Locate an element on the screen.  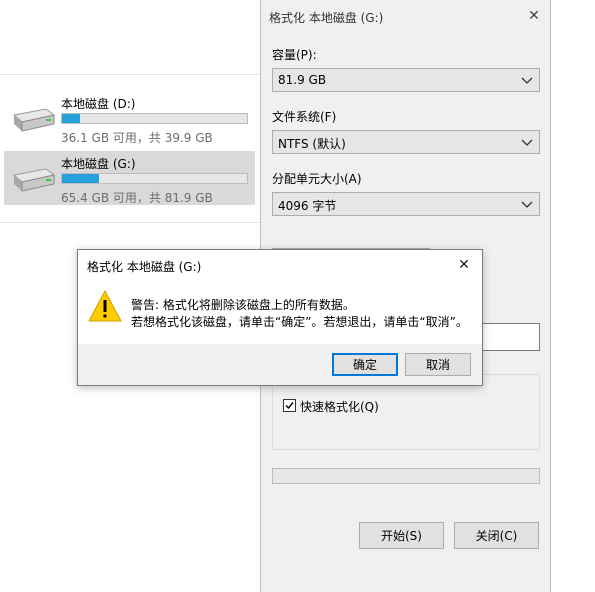
quick-format-label: 快速格式化(Q) is located at coordinates (339, 406).